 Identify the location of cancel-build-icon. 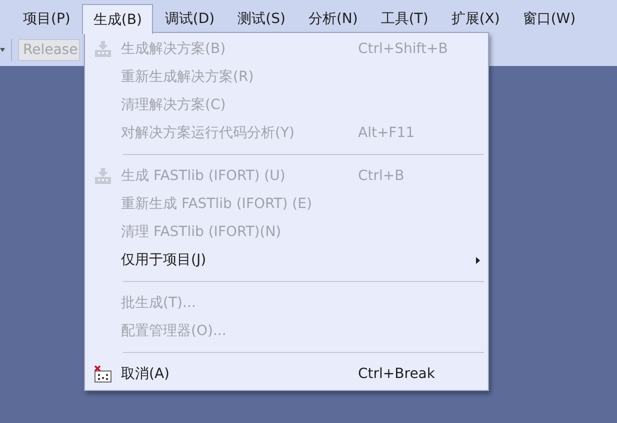
(103, 374).